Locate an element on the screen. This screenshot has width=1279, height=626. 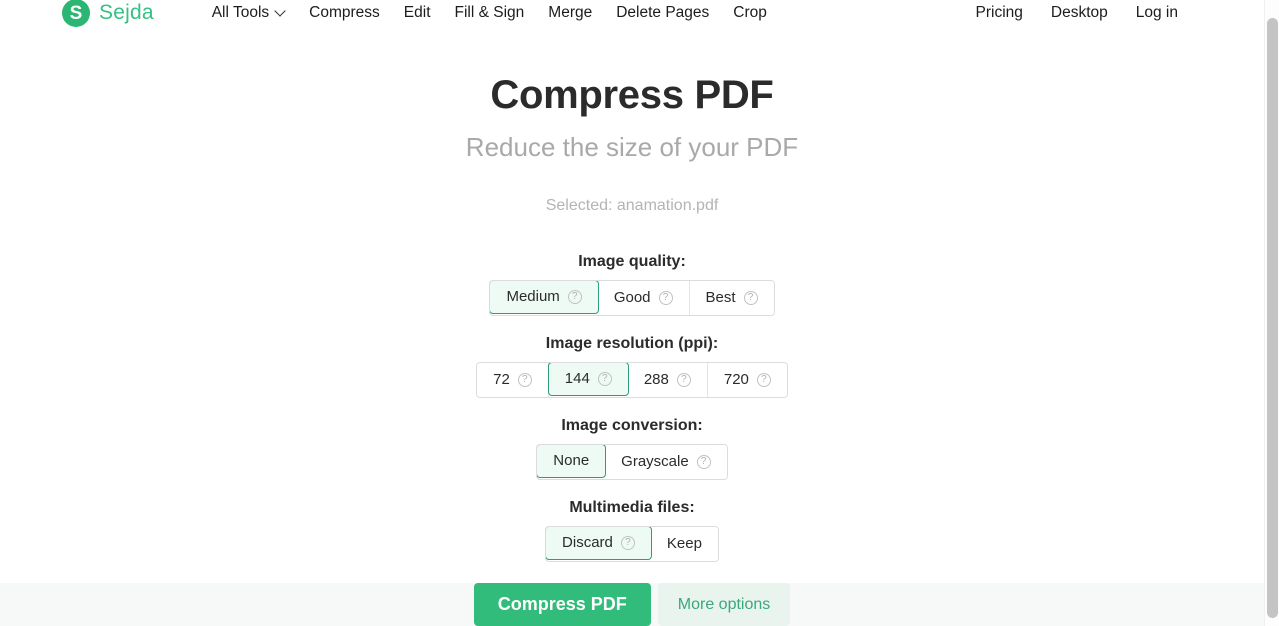
quality-option-medium: Medium ? is located at coordinates (544, 297).